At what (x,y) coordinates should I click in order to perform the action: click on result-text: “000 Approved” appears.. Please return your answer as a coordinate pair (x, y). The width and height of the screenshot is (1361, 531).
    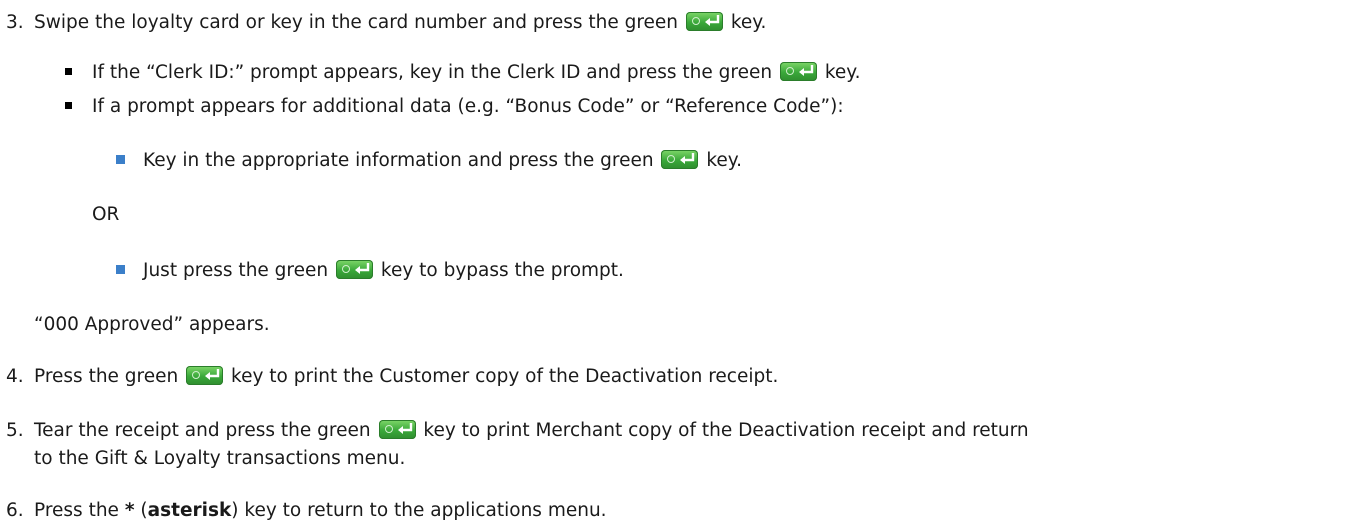
    Looking at the image, I should click on (152, 324).